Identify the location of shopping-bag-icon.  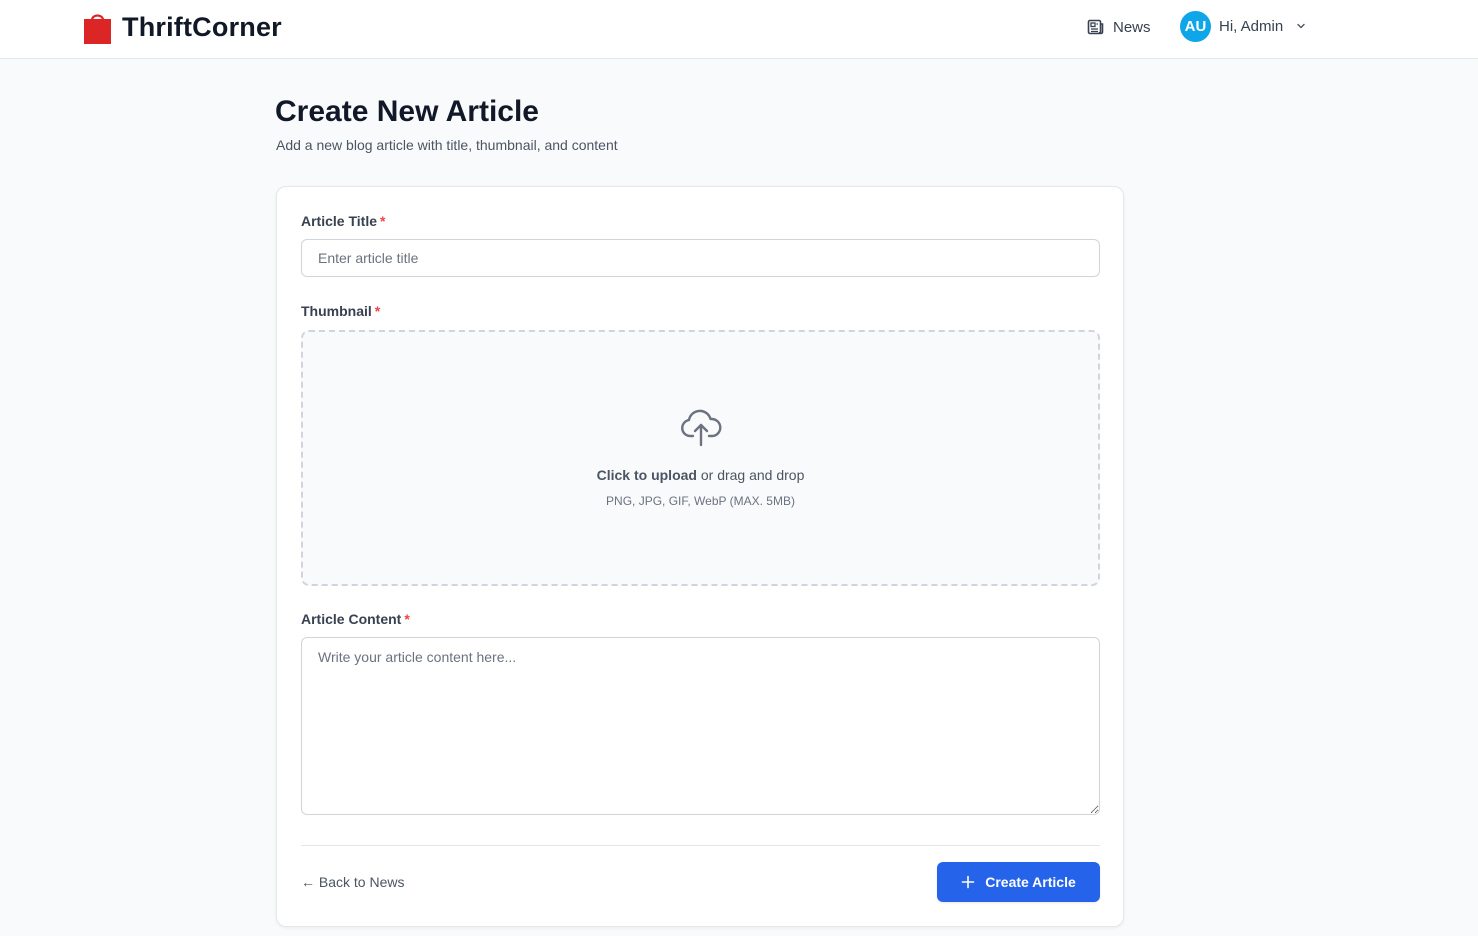
(97, 28).